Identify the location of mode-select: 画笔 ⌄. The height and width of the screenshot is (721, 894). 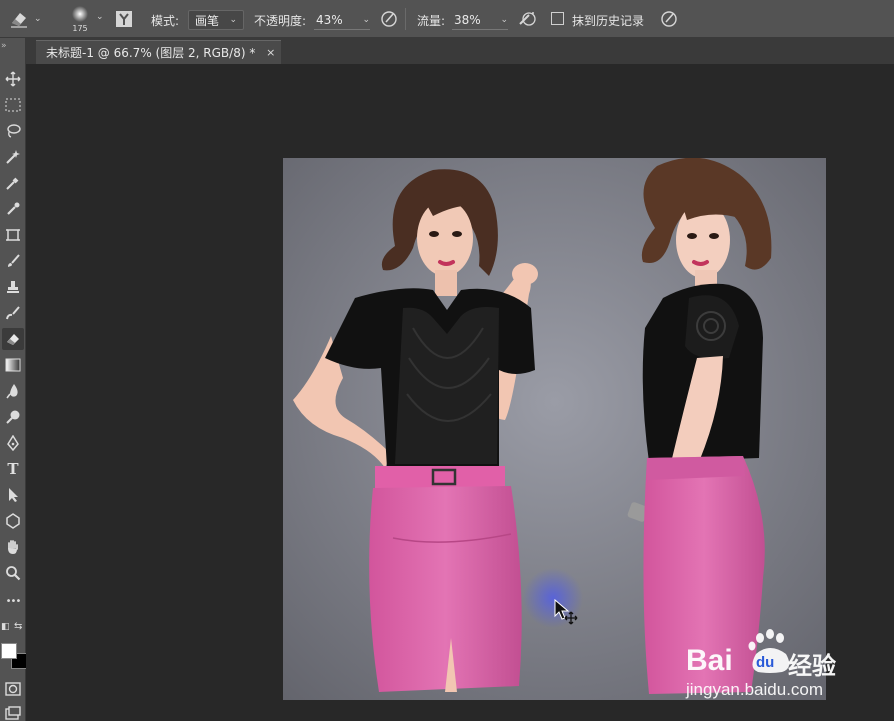
(216, 20).